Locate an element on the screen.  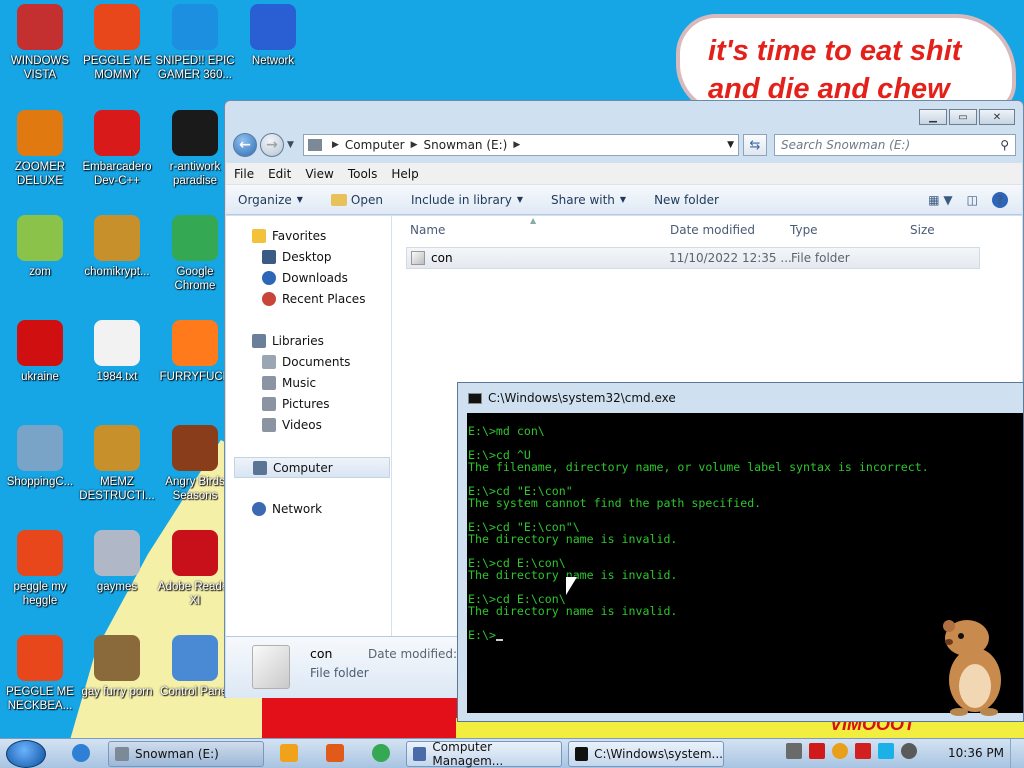
nav-music-label: Music is located at coordinates (299, 383).